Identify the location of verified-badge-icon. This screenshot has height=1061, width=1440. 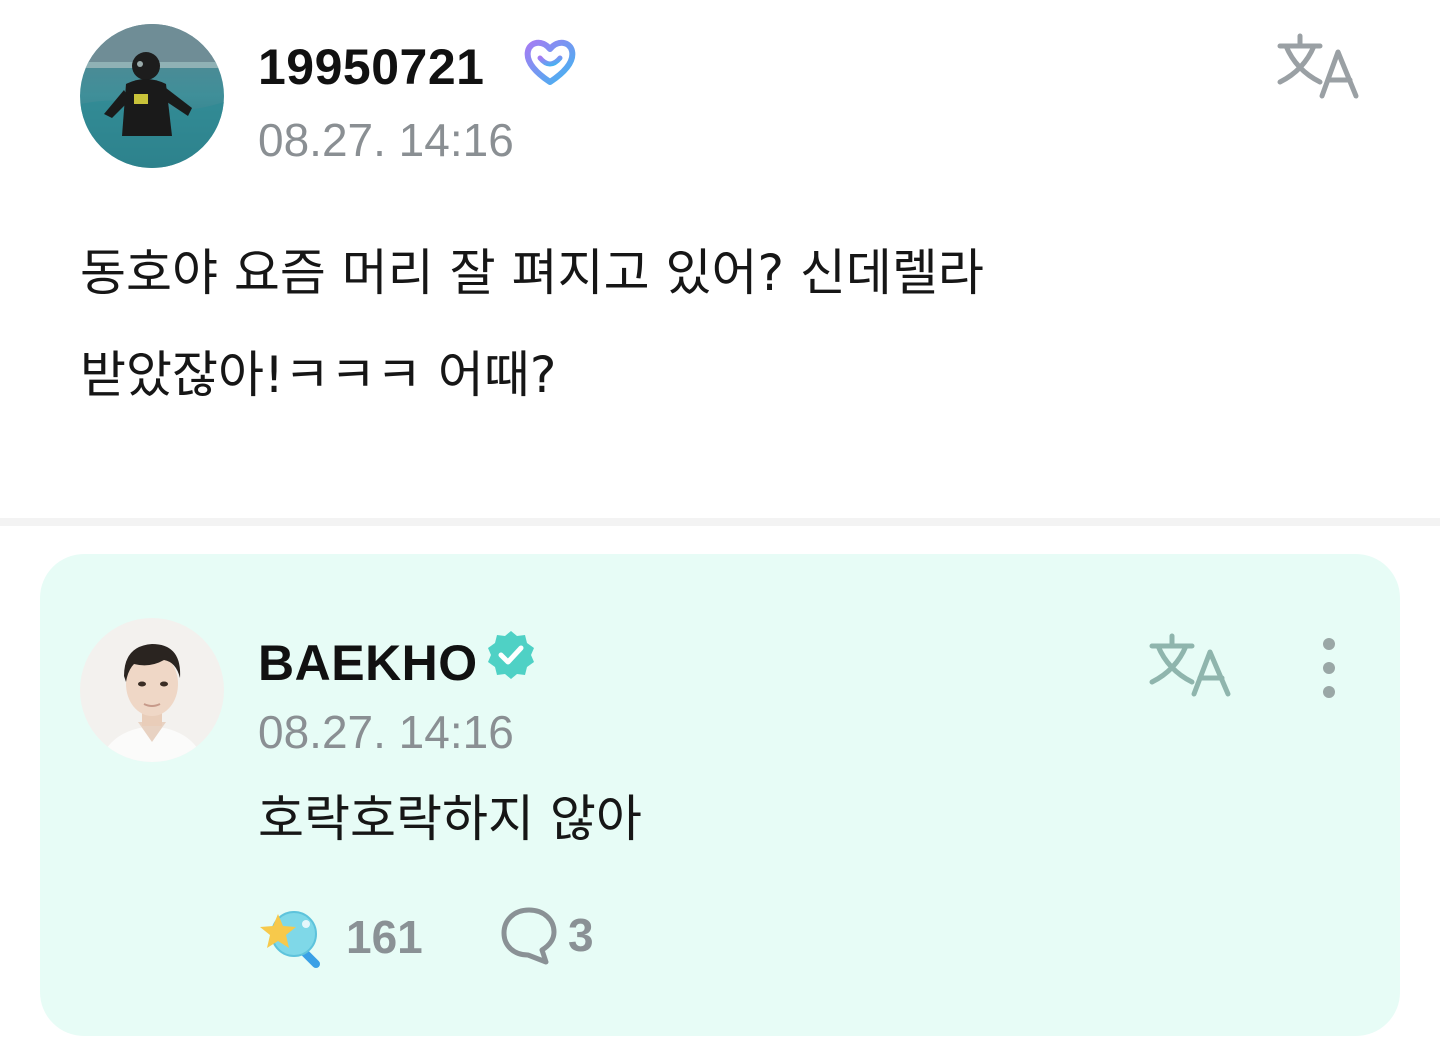
(511, 655).